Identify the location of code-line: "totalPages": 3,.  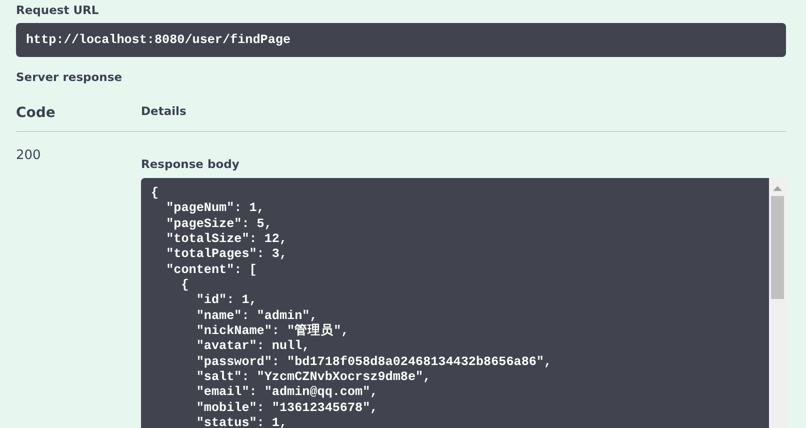
(226, 255).